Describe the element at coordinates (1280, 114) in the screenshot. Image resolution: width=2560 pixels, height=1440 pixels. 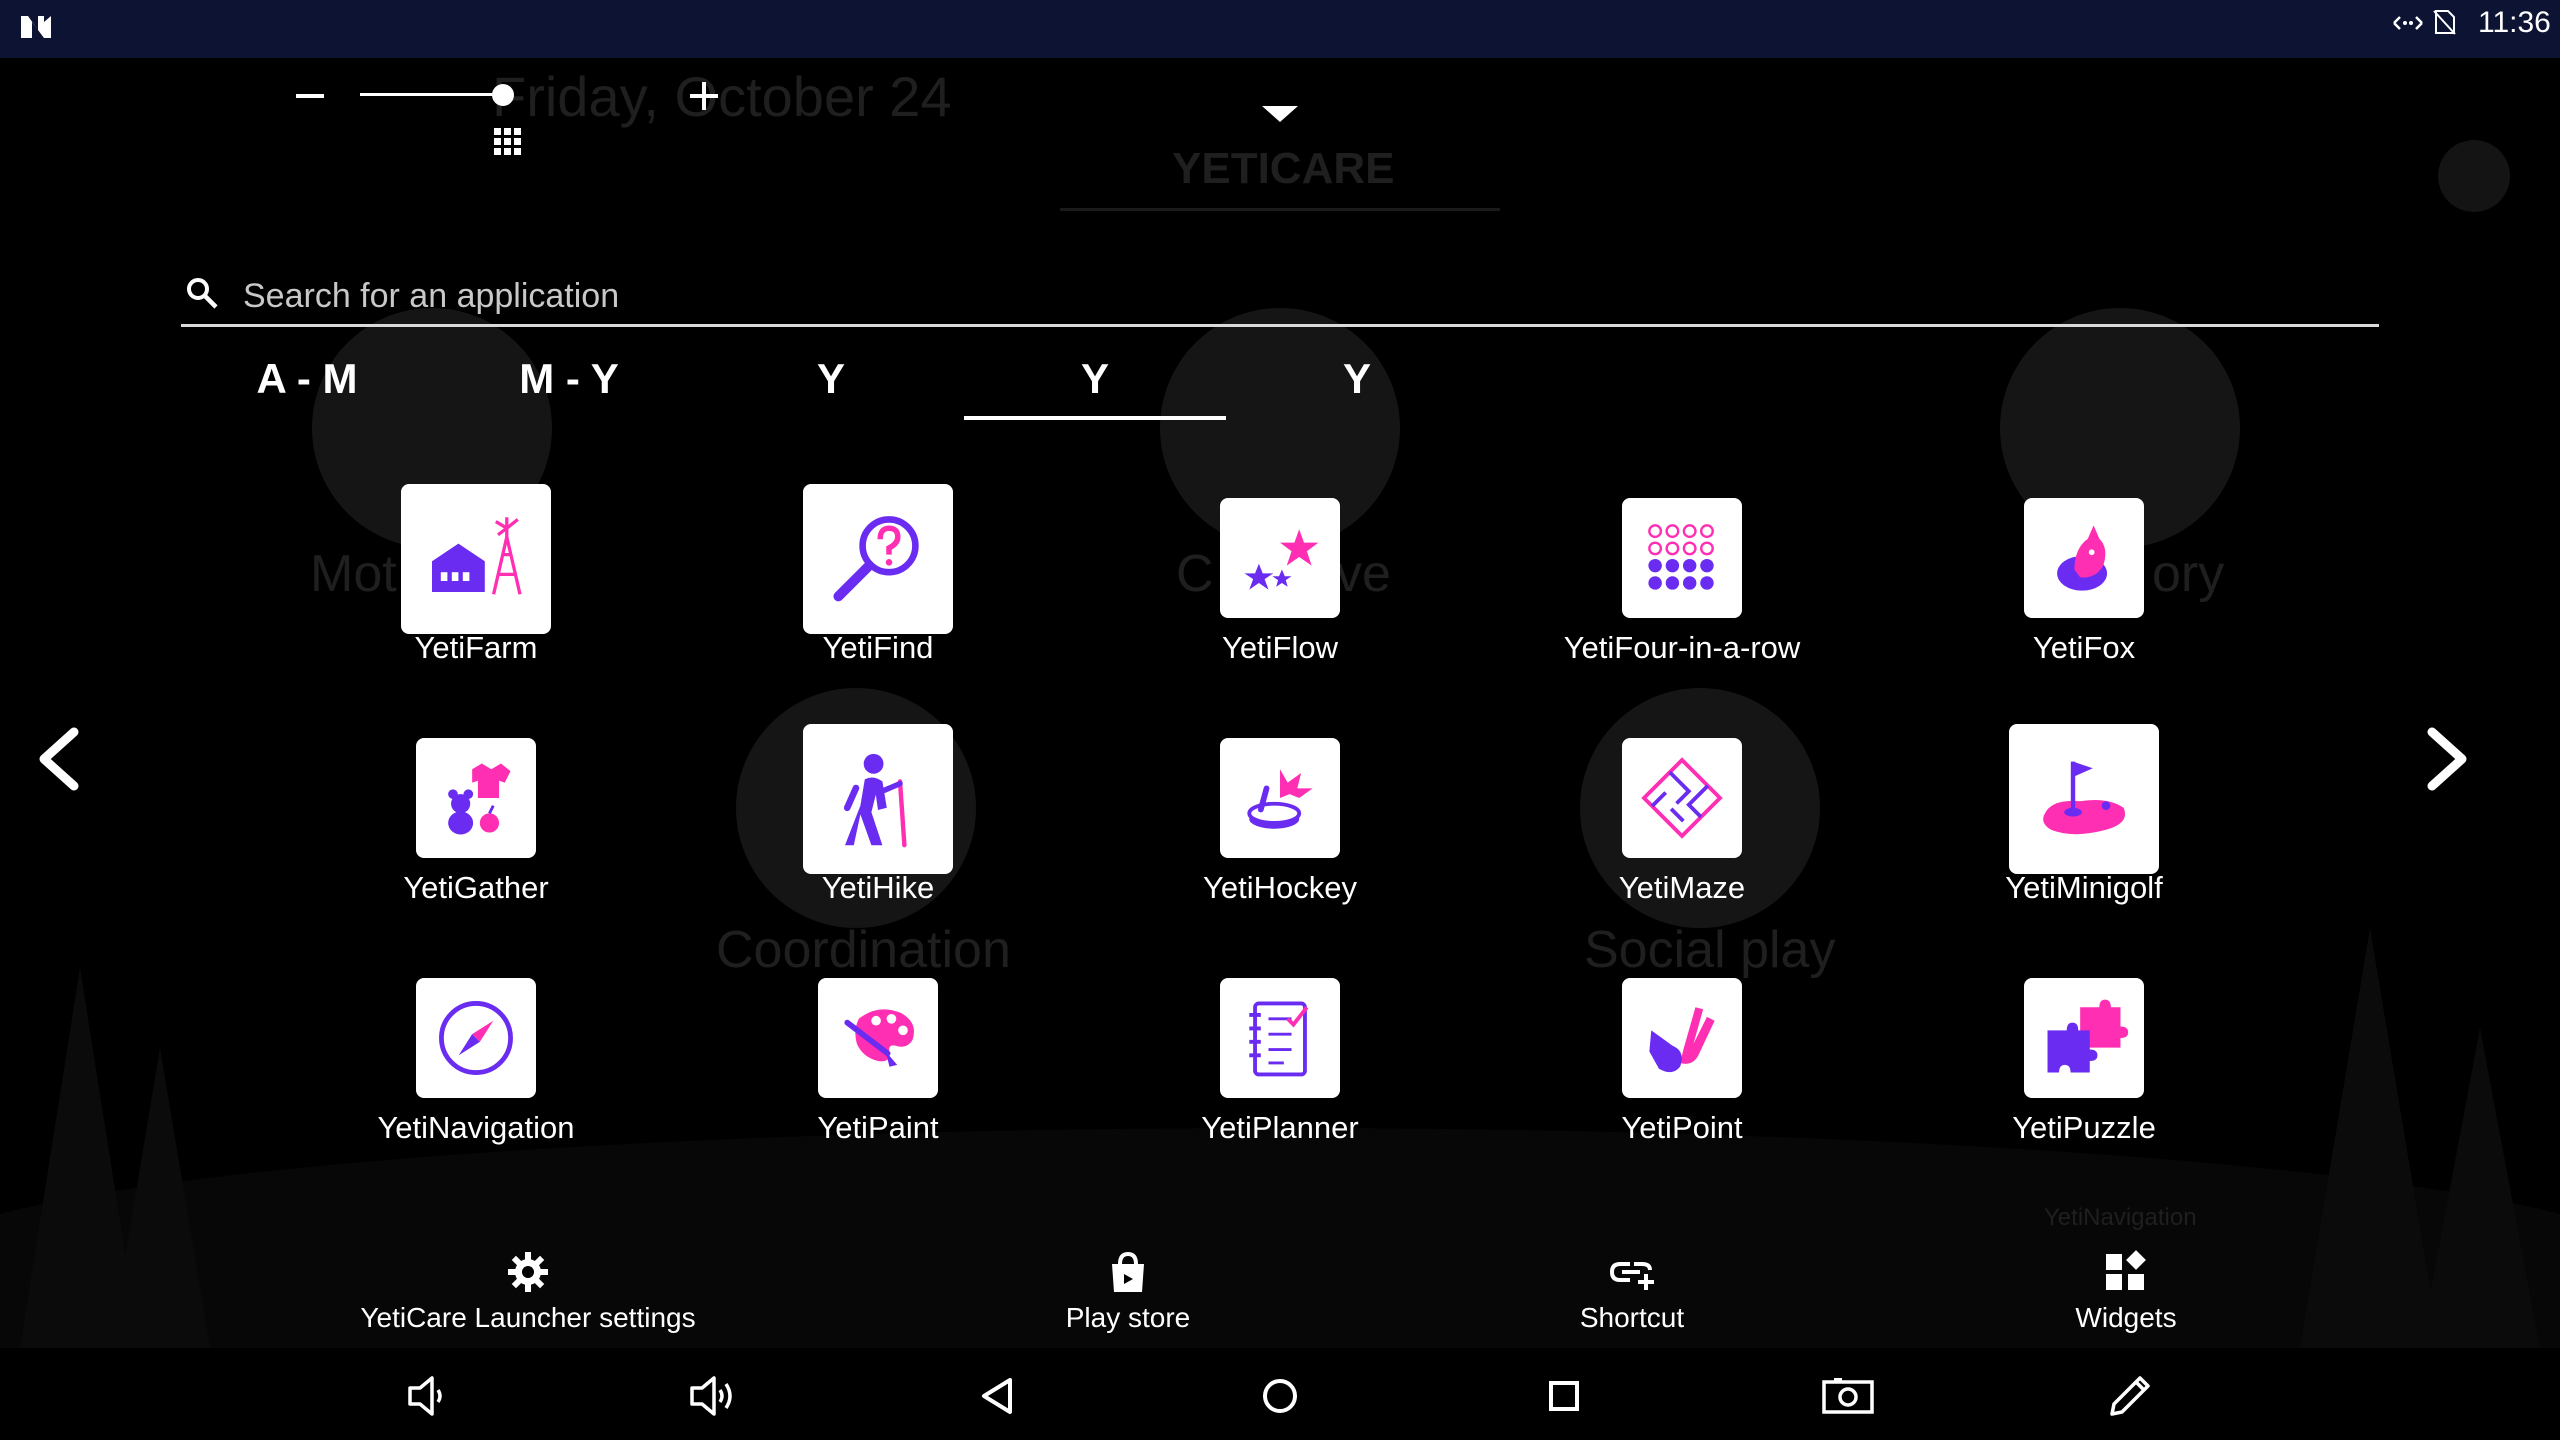
I see `collapse-drawer-arrow-icon` at that location.